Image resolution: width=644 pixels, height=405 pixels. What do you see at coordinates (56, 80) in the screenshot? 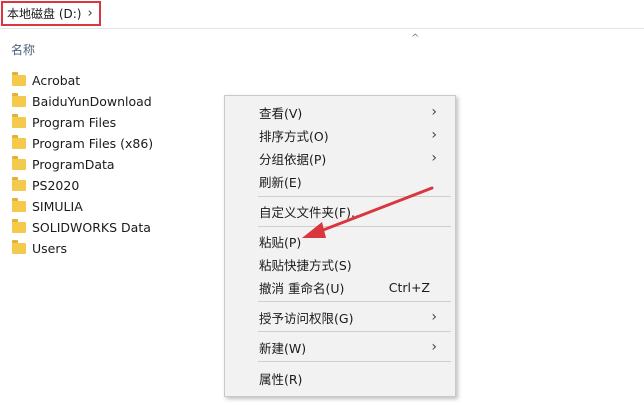
I see `folder-name: Acrobat` at bounding box center [56, 80].